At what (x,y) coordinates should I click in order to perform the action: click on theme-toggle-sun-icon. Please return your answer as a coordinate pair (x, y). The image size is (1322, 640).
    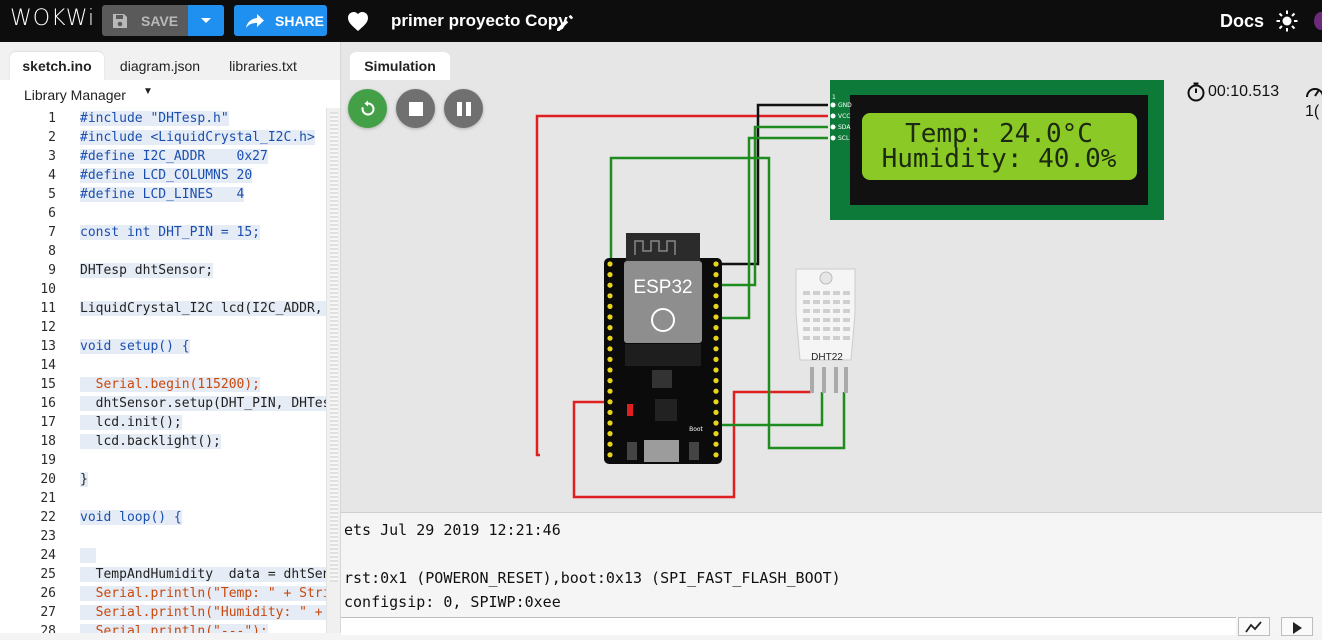
    Looking at the image, I should click on (1287, 21).